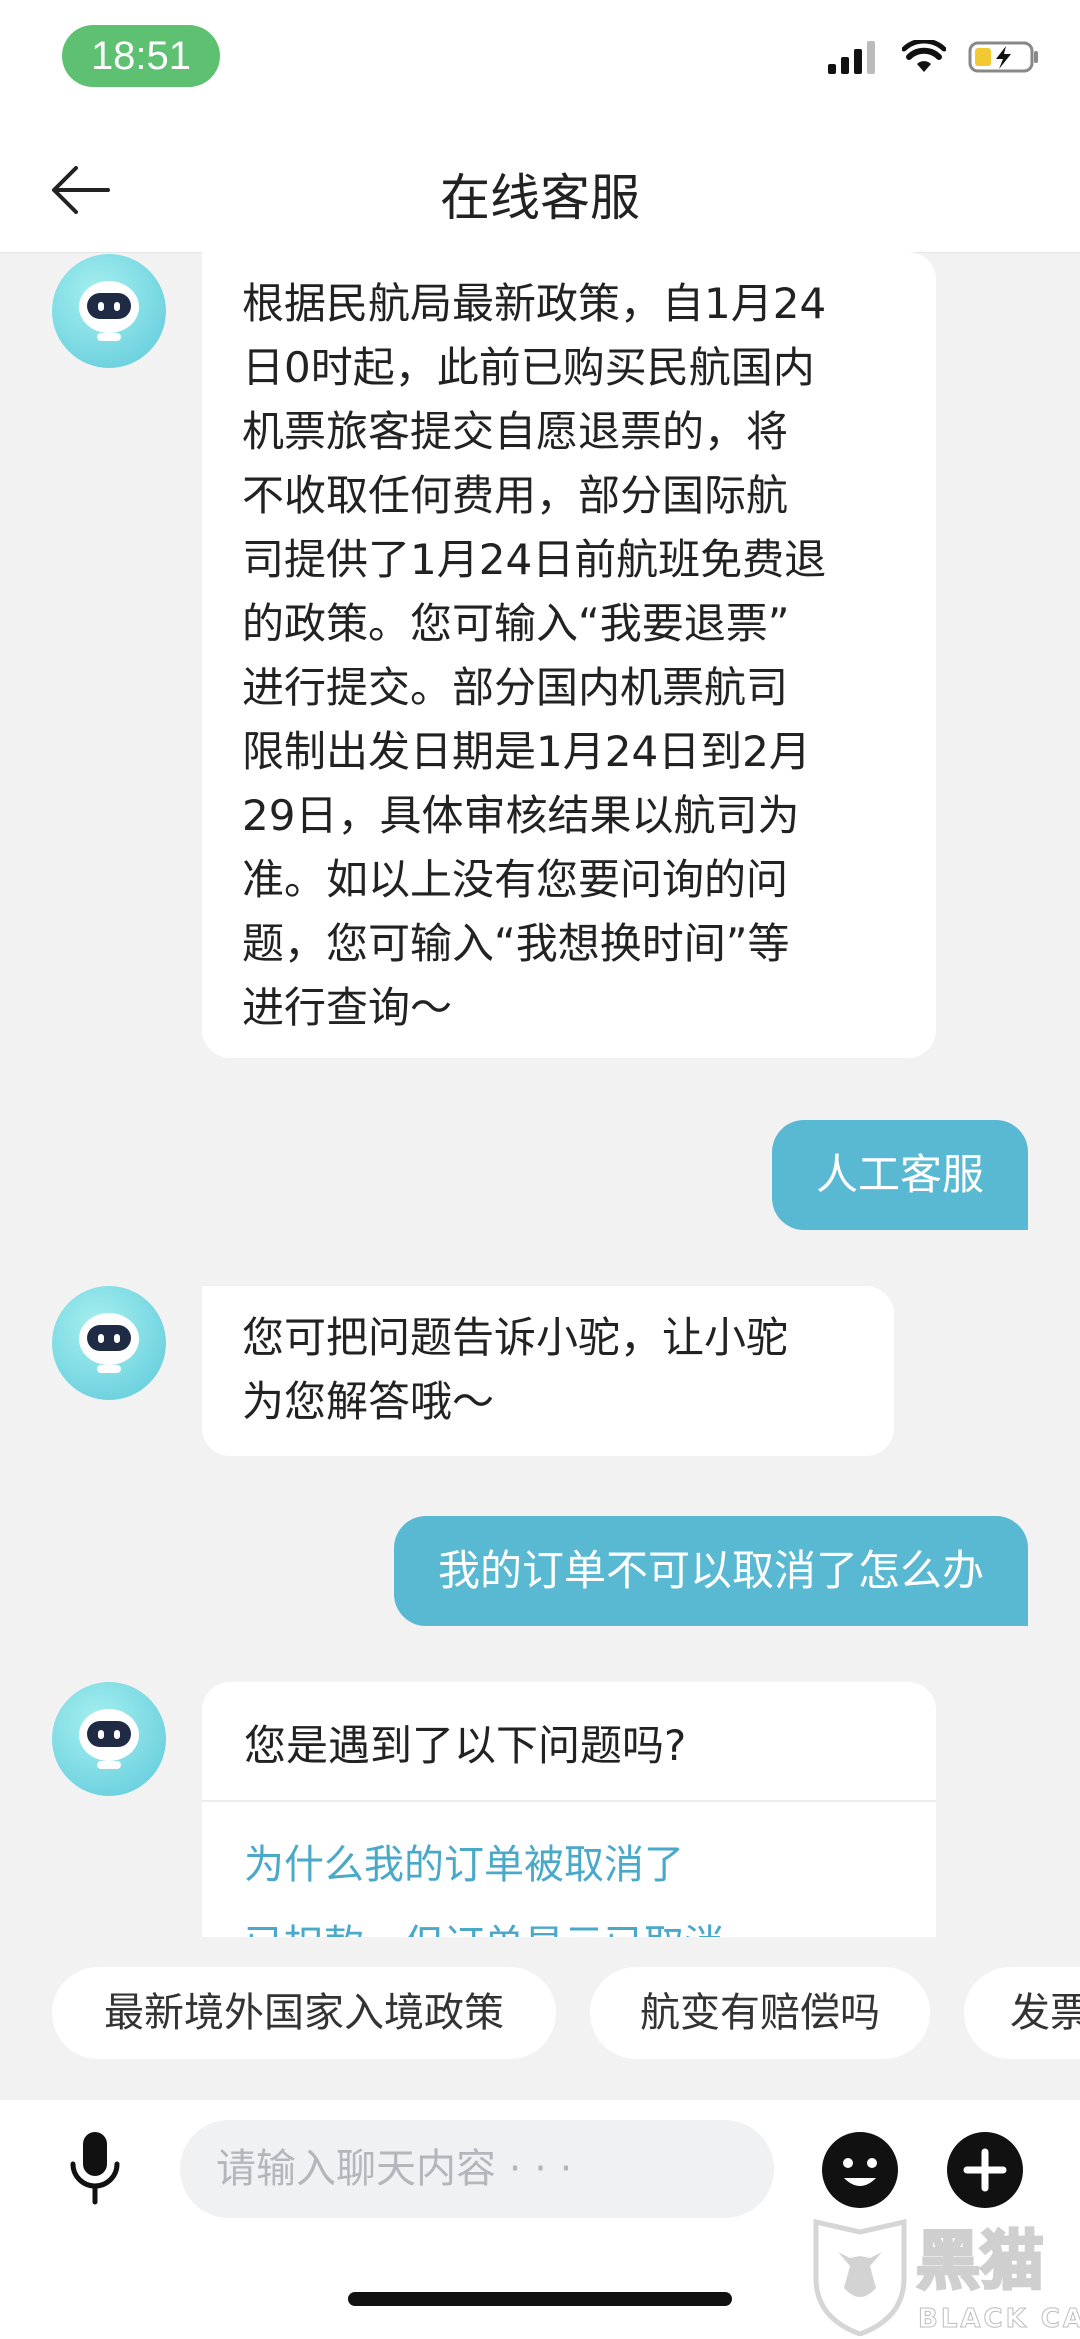 Image resolution: width=1080 pixels, height=2339 pixels. What do you see at coordinates (760, 2013) in the screenshot?
I see `quick-reply-chip: 航变有赔偿吗` at bounding box center [760, 2013].